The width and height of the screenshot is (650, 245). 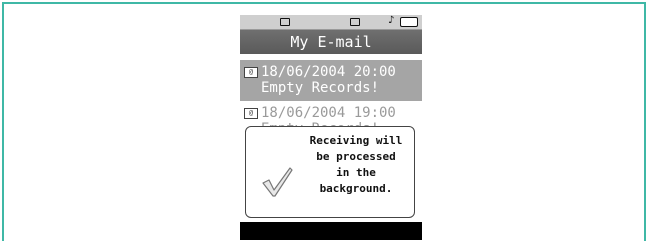 I want to click on email-subject: Empty Records!, so click(x=320, y=88).